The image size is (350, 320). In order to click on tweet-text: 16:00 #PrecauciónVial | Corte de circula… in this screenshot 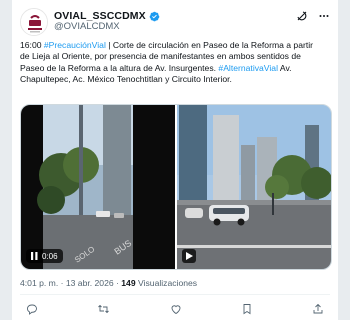, I will do `click(170, 62)`.